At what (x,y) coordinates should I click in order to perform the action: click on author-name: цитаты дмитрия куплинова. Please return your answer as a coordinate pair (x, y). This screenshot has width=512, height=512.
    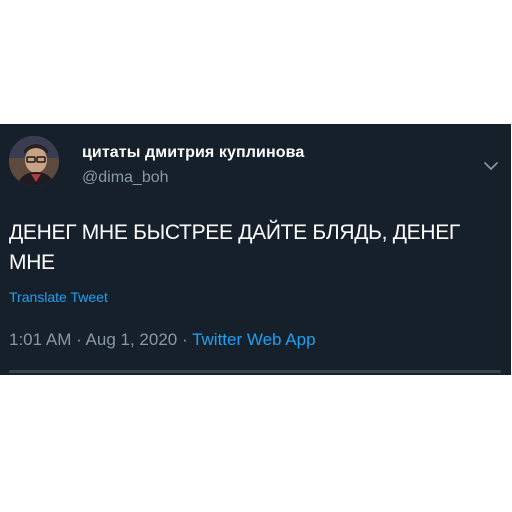
    Looking at the image, I should click on (193, 153).